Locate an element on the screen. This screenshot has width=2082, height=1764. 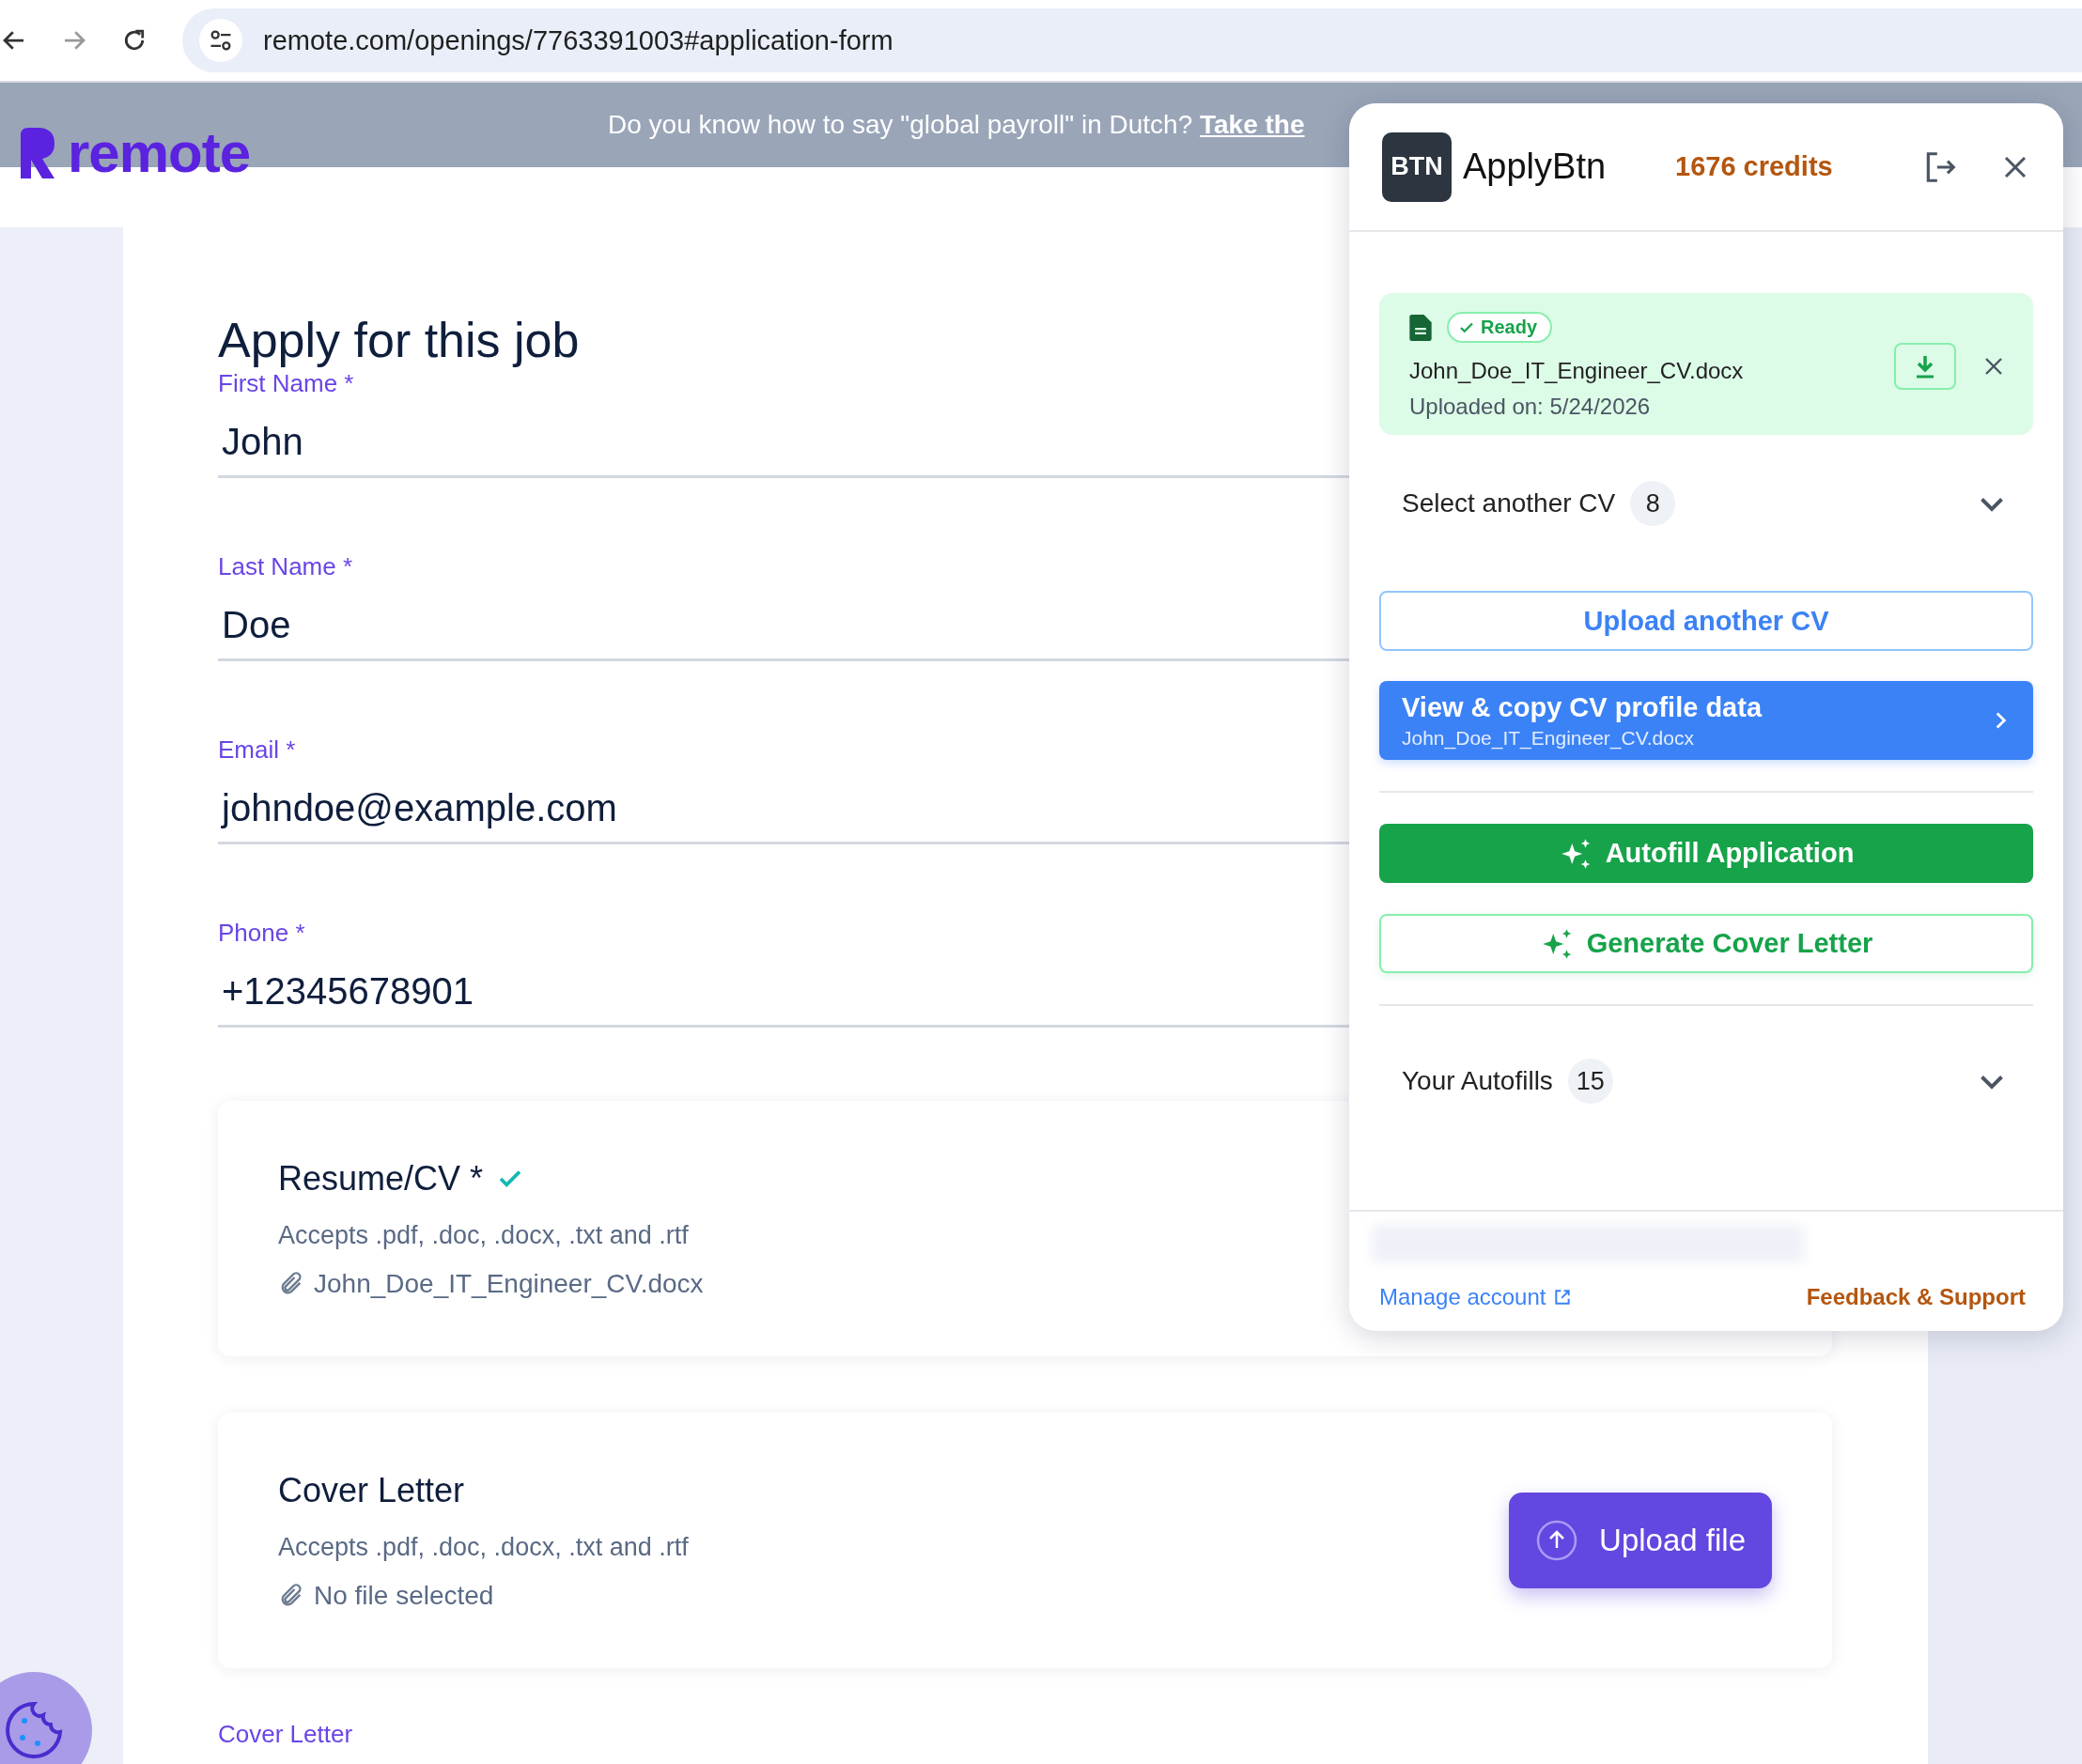
manage-account-link: Manage account is located at coordinates (1476, 1297).